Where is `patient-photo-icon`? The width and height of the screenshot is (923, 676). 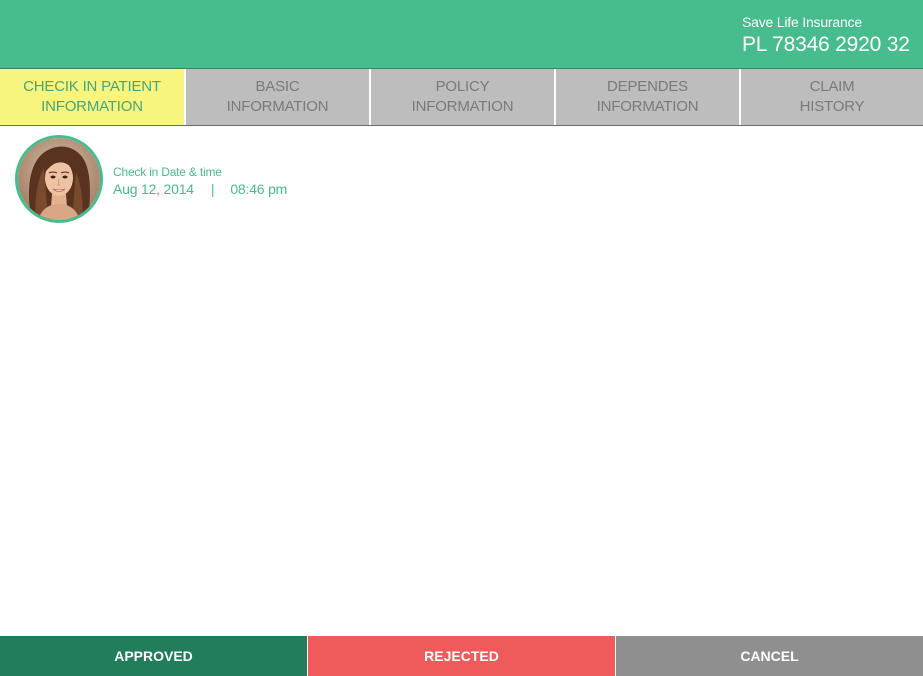
patient-photo-icon is located at coordinates (59, 179).